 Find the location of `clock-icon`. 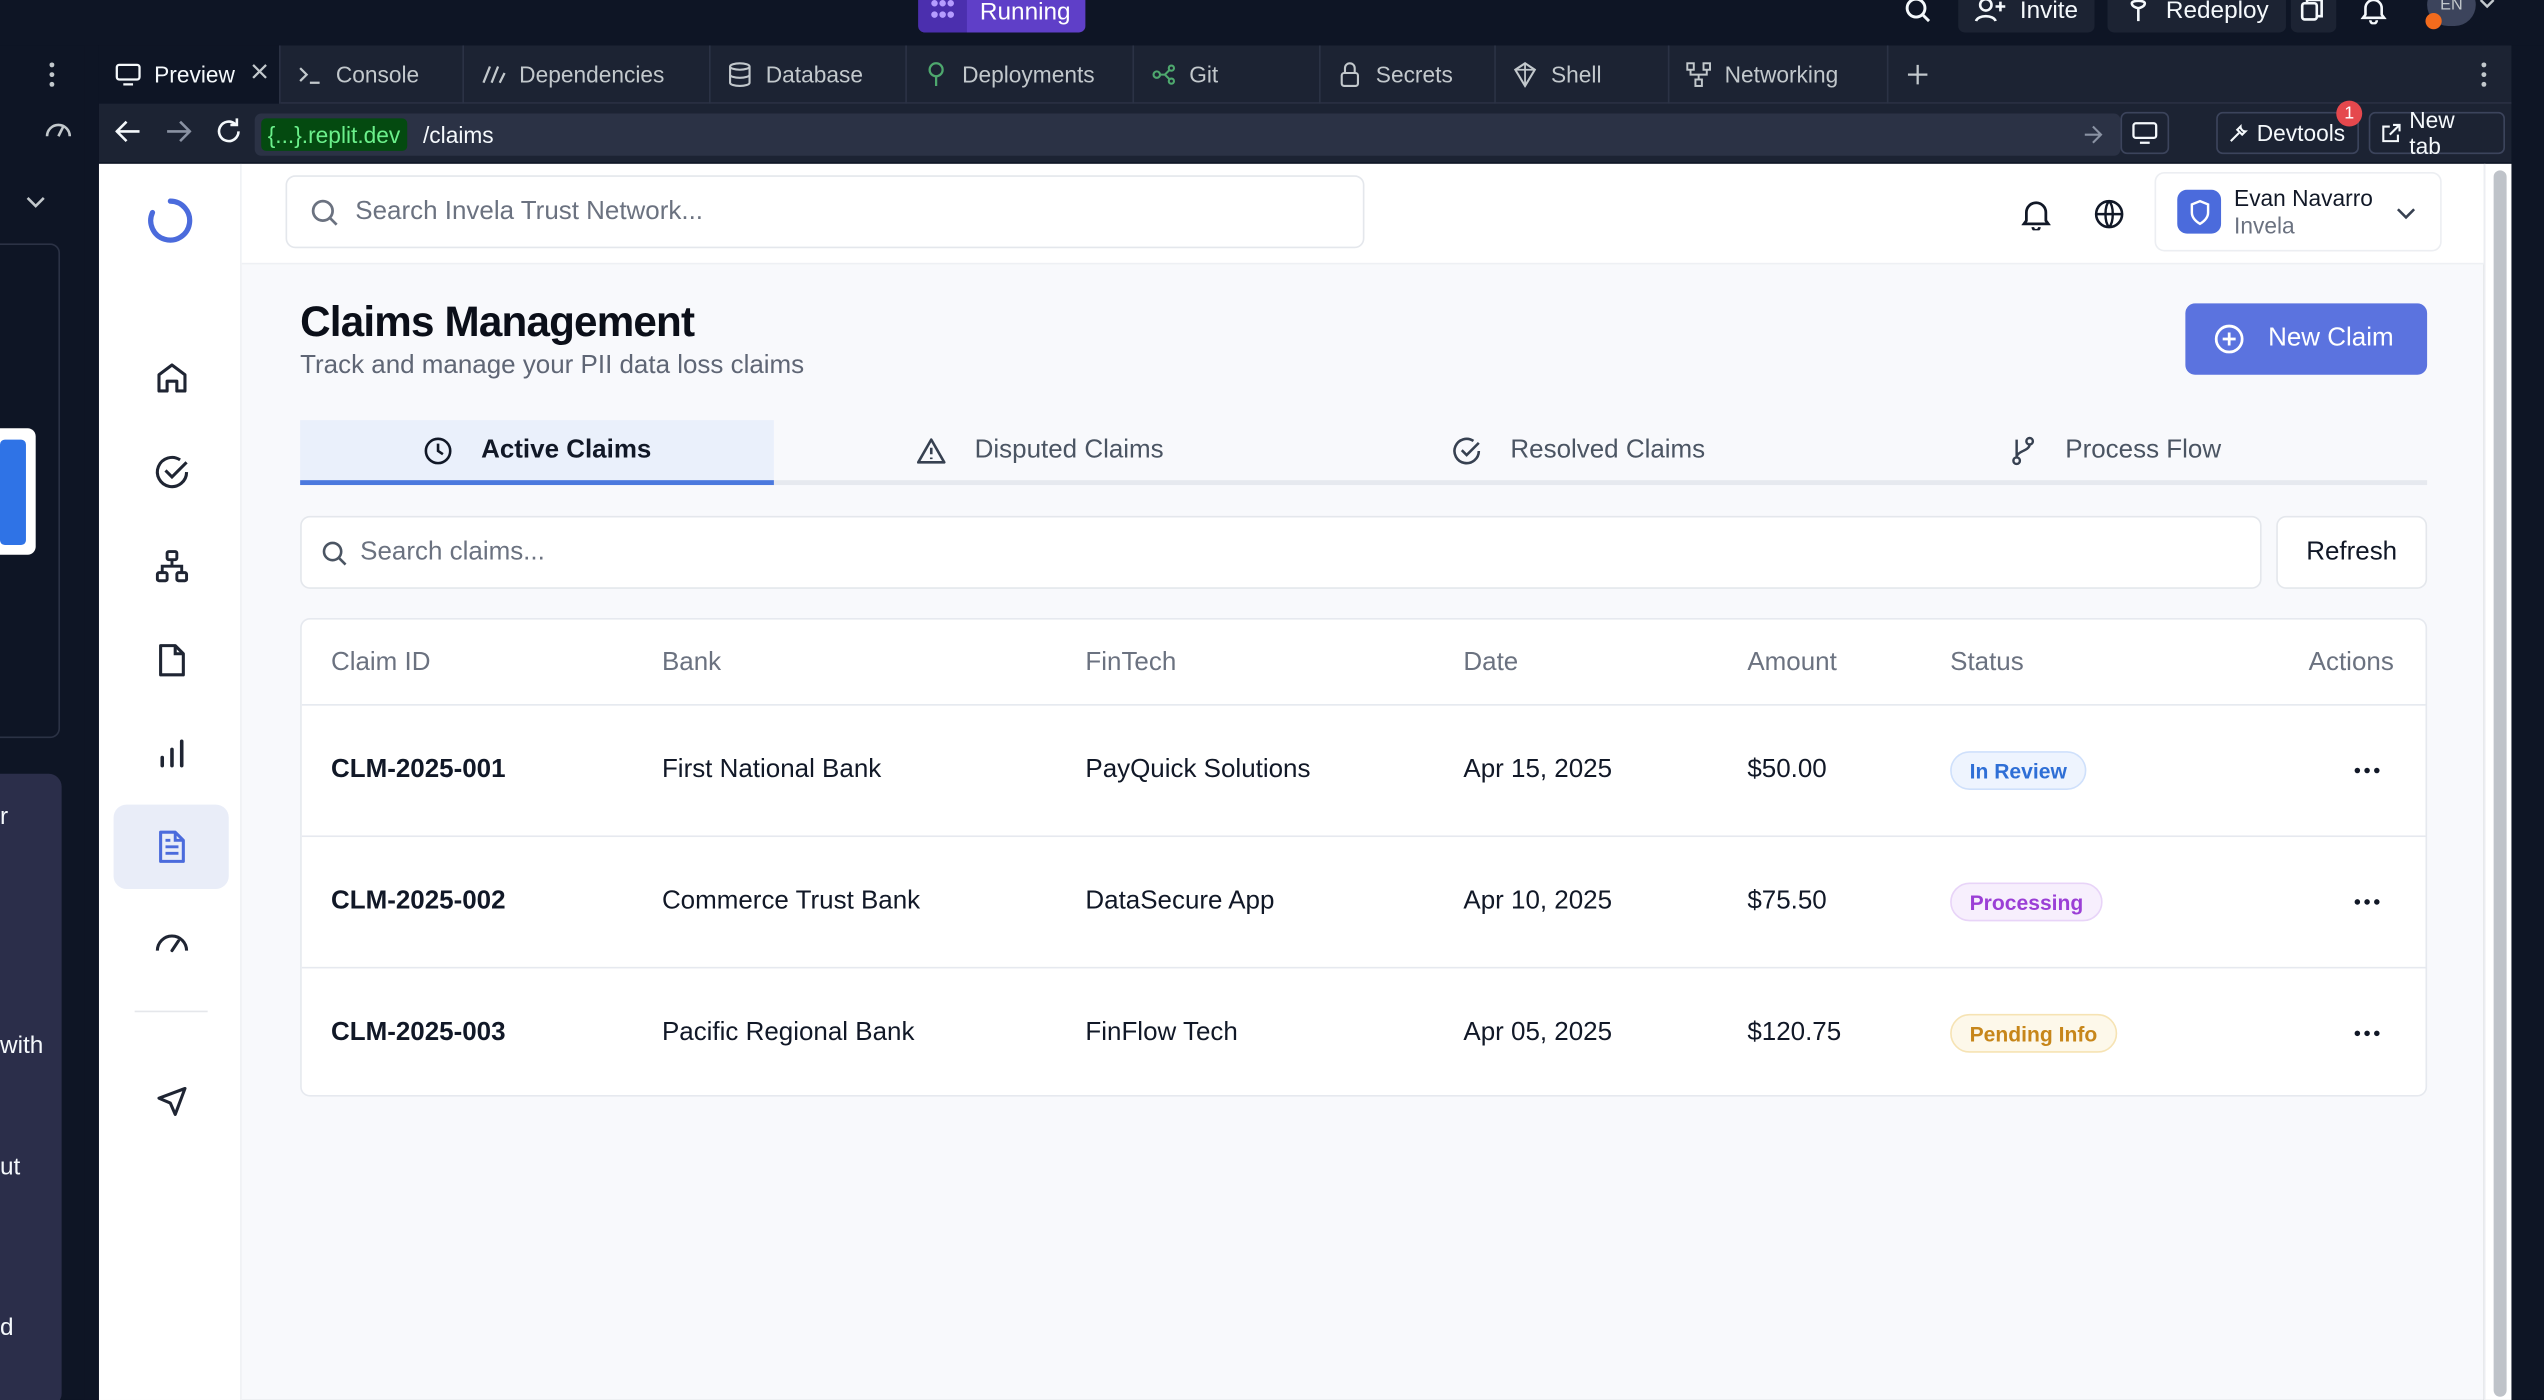

clock-icon is located at coordinates (437, 450).